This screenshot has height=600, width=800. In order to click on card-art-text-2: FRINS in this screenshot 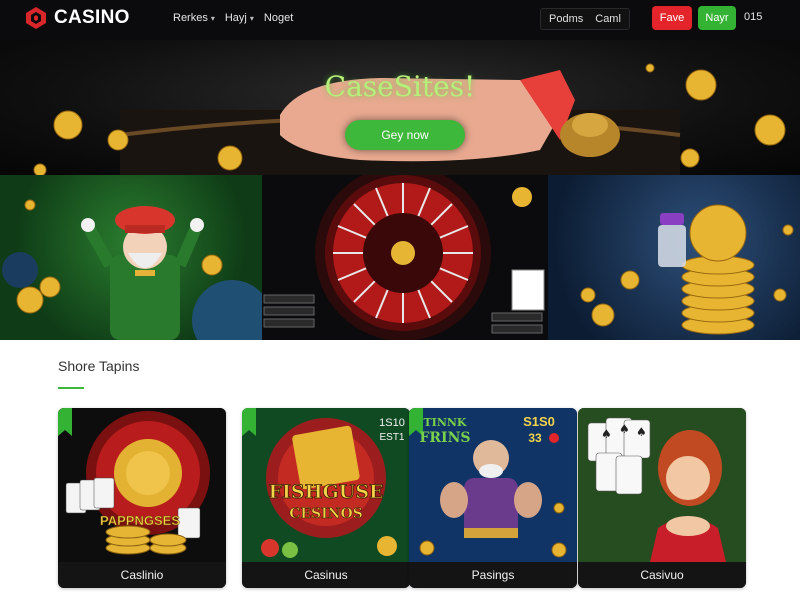, I will do `click(444, 438)`.